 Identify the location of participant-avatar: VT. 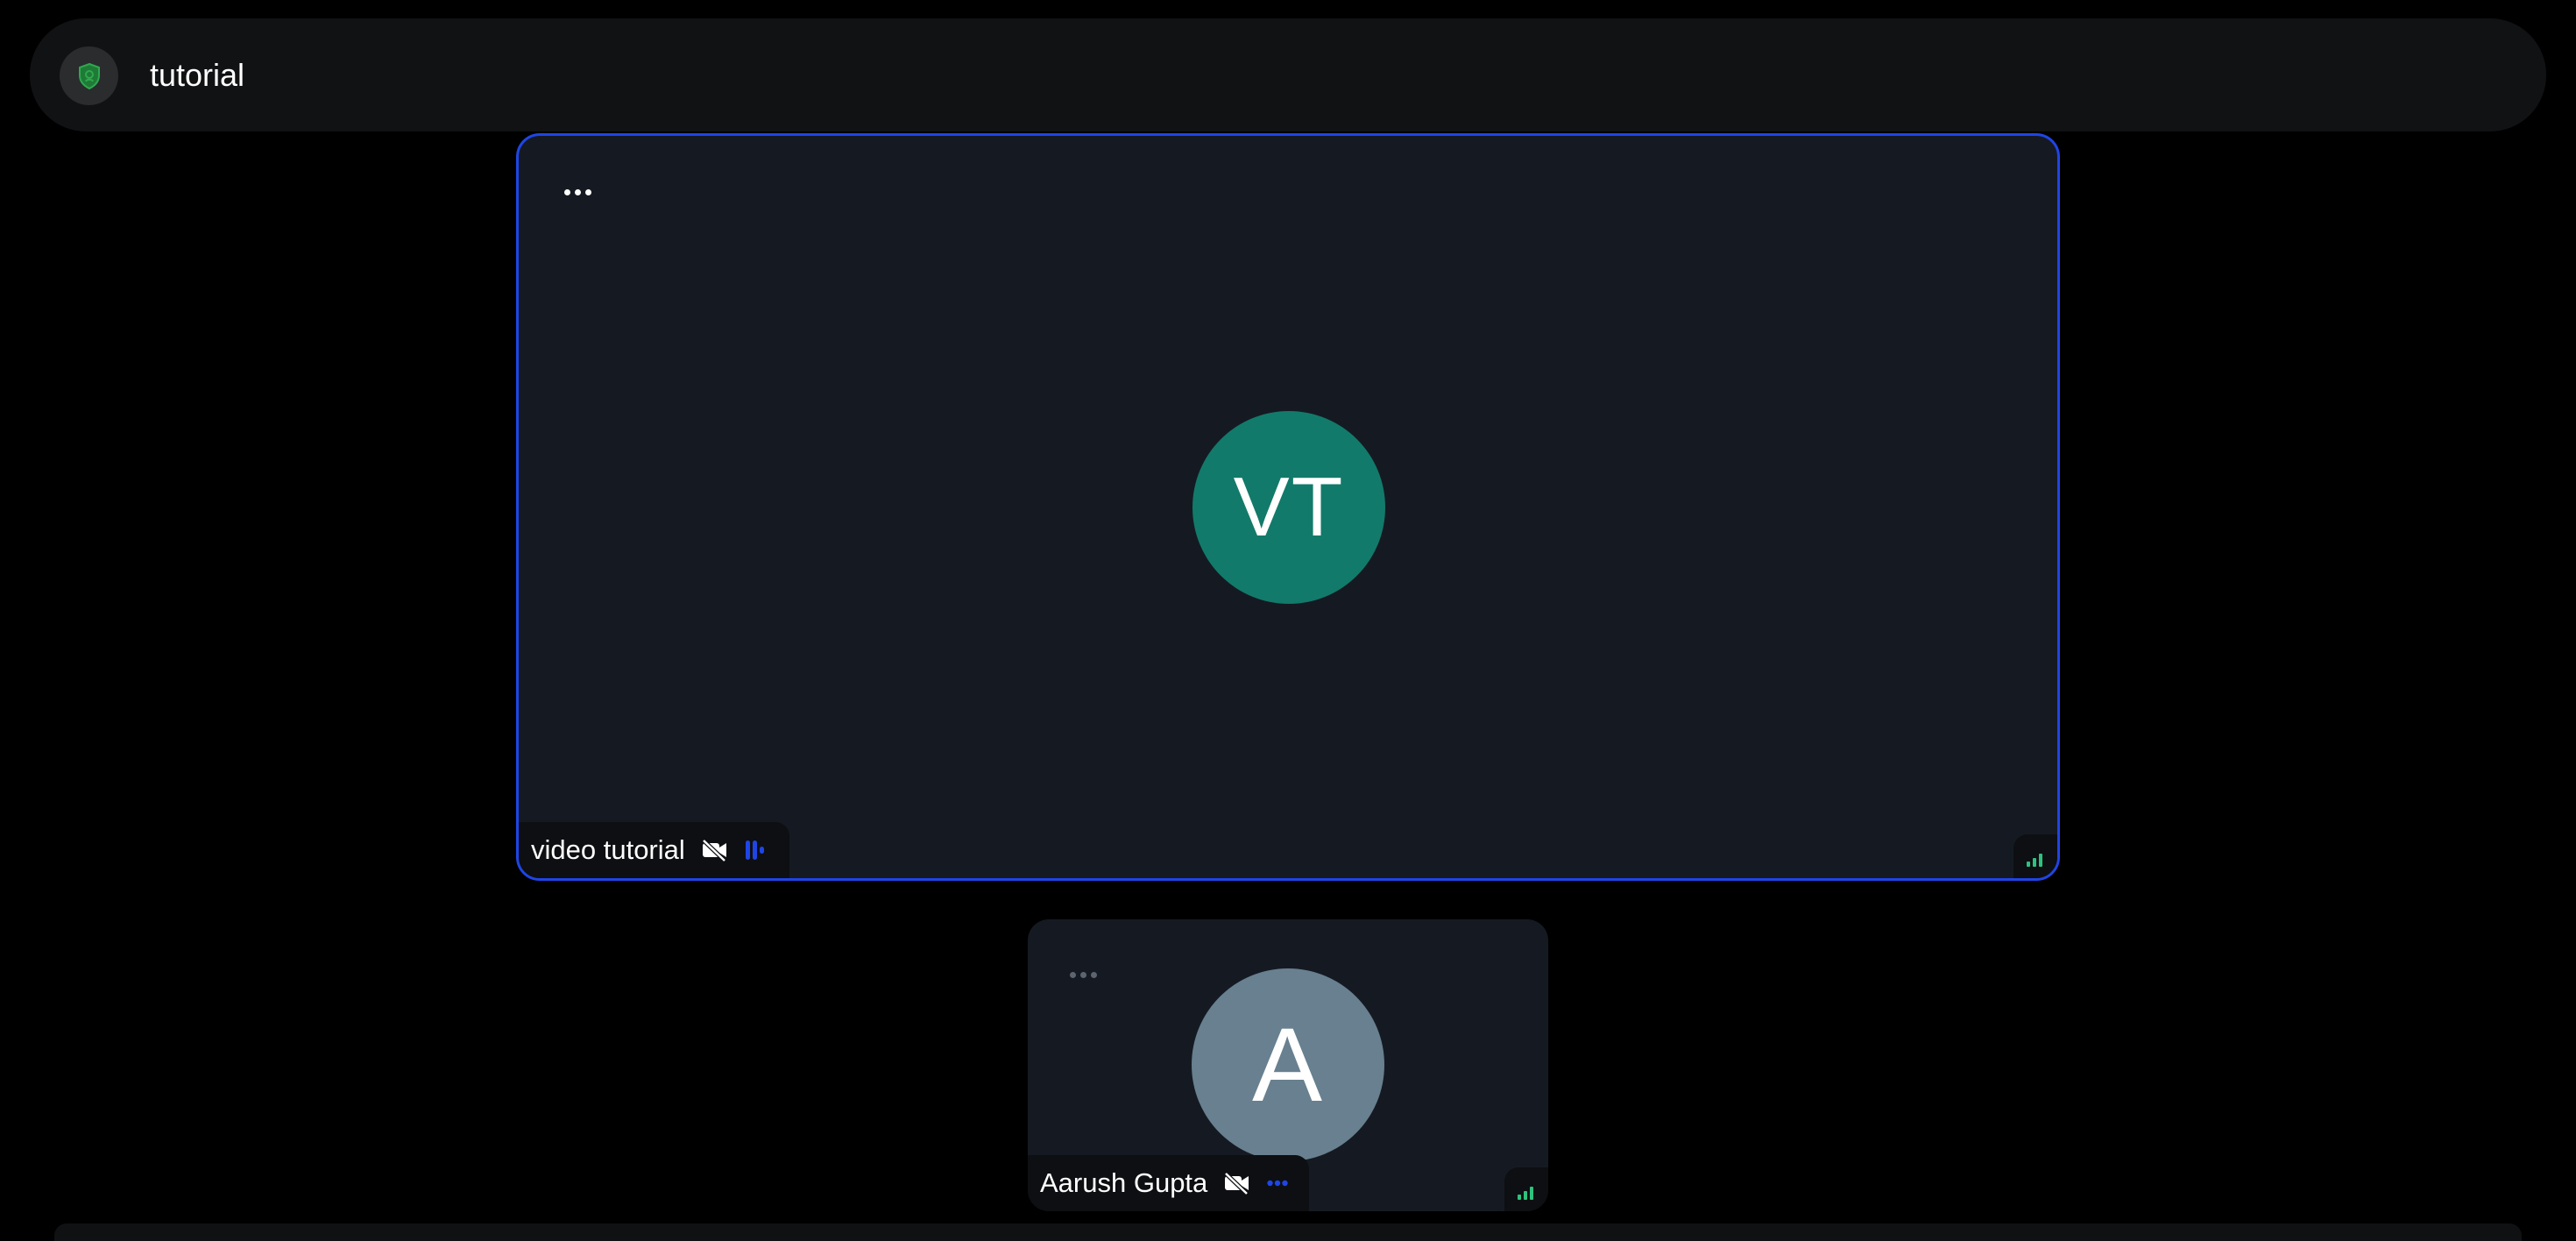
(1288, 507).